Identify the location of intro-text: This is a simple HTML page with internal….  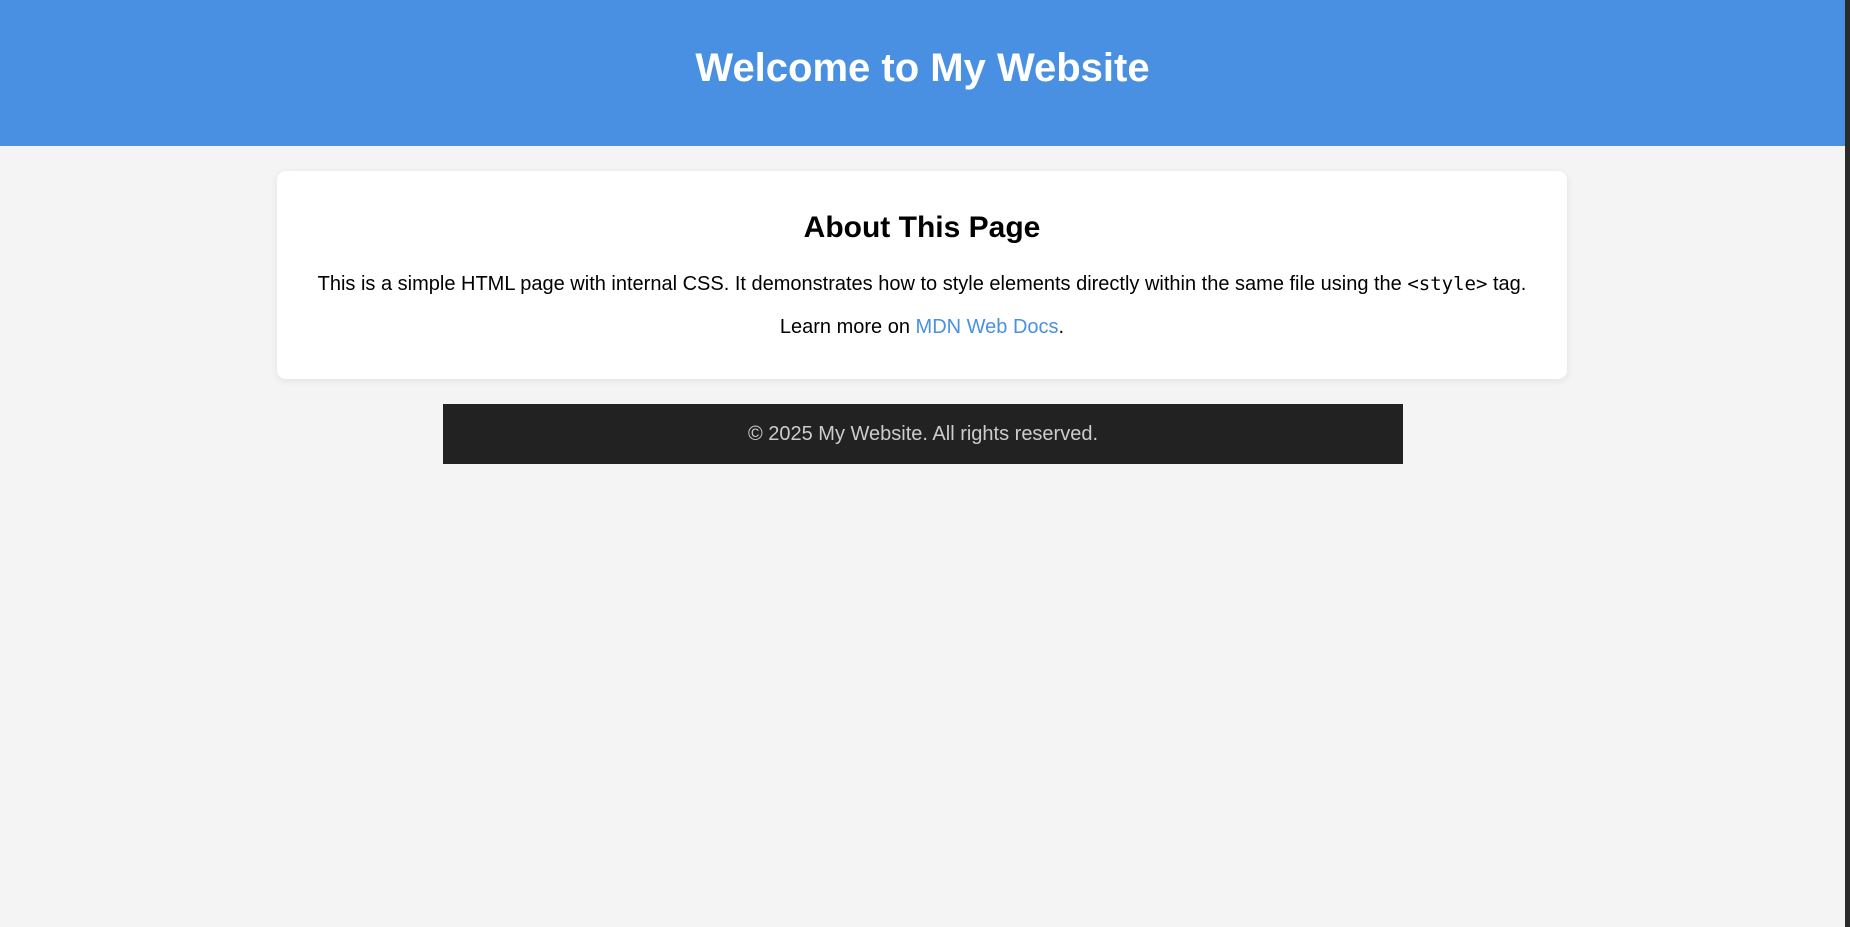
(862, 284).